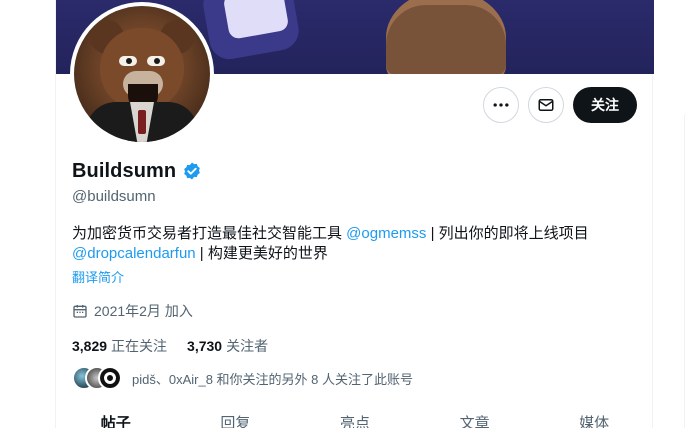 This screenshot has height=428, width=689. What do you see at coordinates (446, 39) in the screenshot?
I see `banner-shape` at bounding box center [446, 39].